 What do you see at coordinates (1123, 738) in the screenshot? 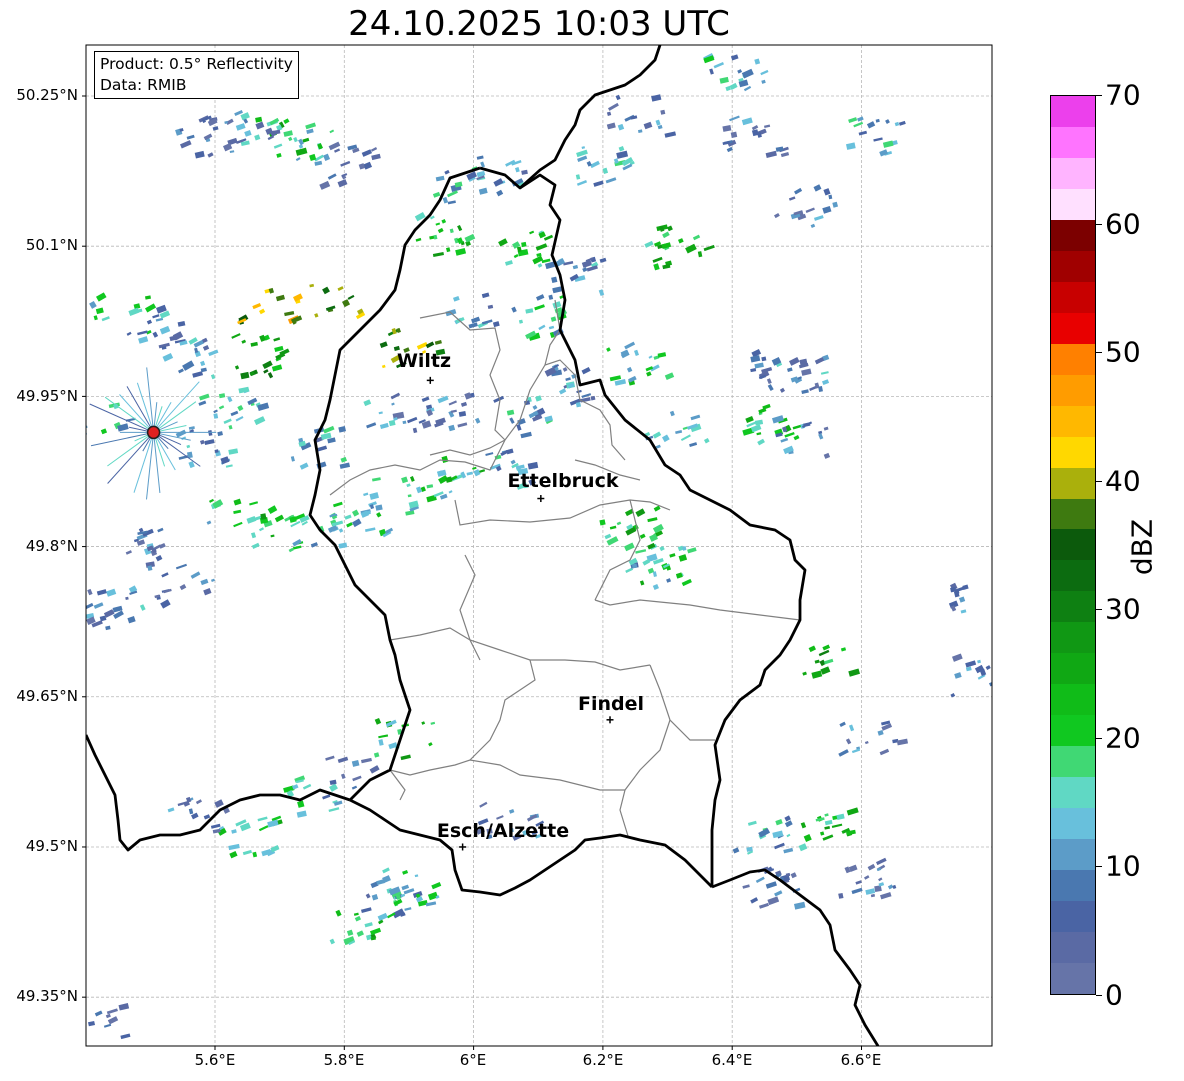
I see `colorbar-tick-label: 20` at bounding box center [1123, 738].